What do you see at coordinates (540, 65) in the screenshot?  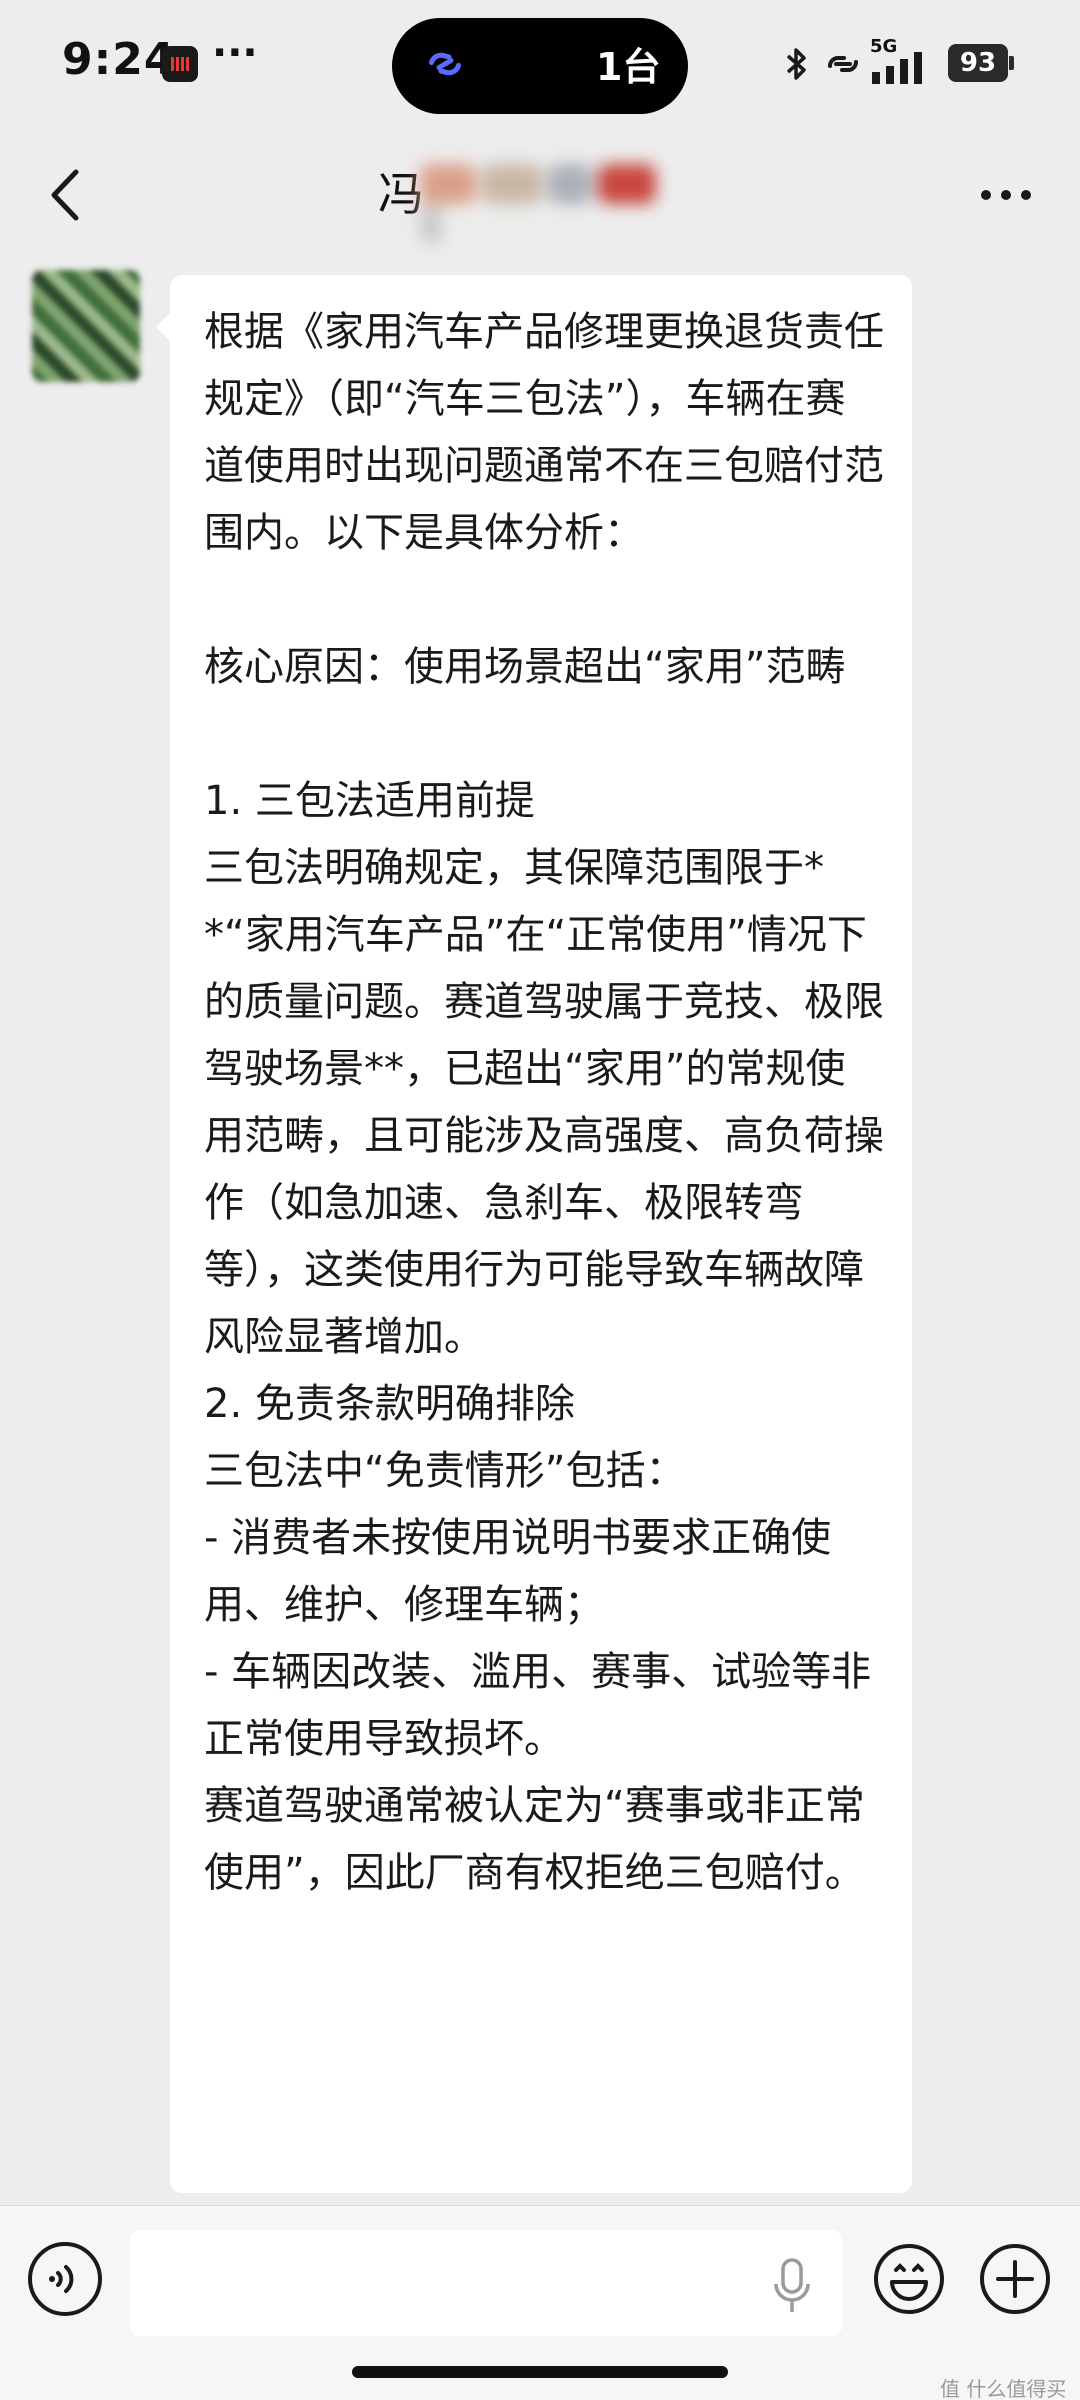 I see `status-bar: 9:24 ··· 1台 5G 93` at bounding box center [540, 65].